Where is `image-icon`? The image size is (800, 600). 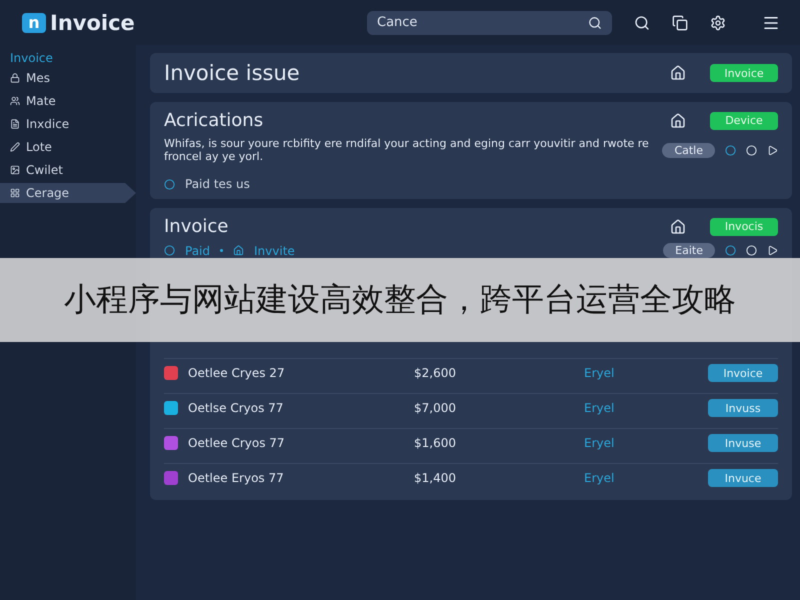
image-icon is located at coordinates (15, 170).